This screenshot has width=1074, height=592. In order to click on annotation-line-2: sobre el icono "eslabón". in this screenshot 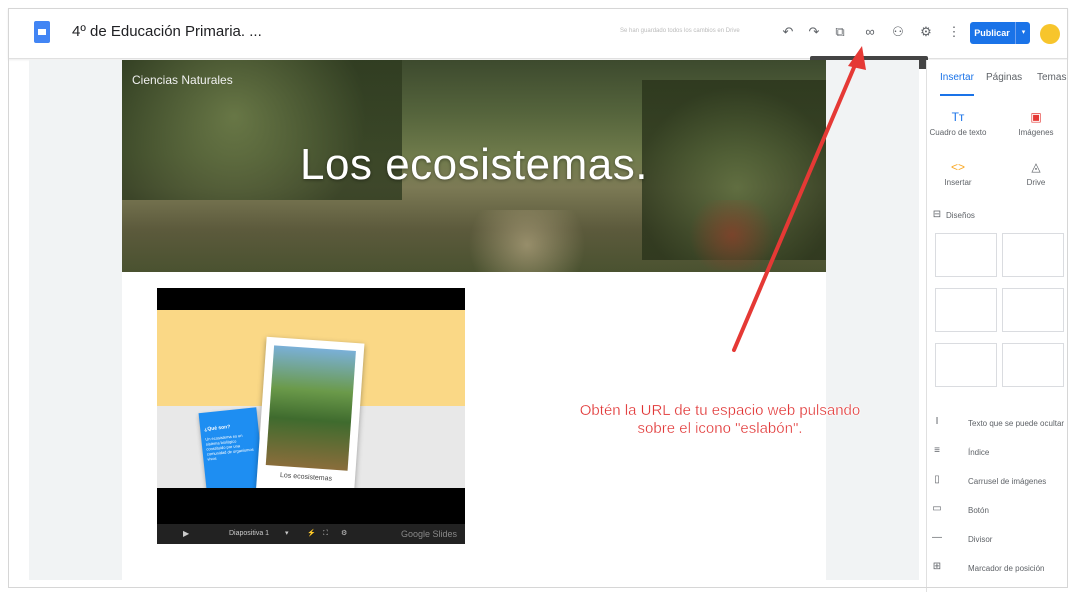, I will do `click(720, 428)`.